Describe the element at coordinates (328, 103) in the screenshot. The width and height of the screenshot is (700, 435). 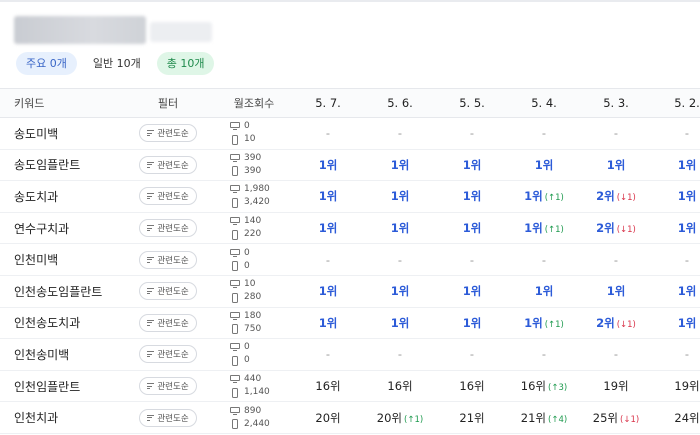
I see `column-header-date: 5. 7.` at that location.